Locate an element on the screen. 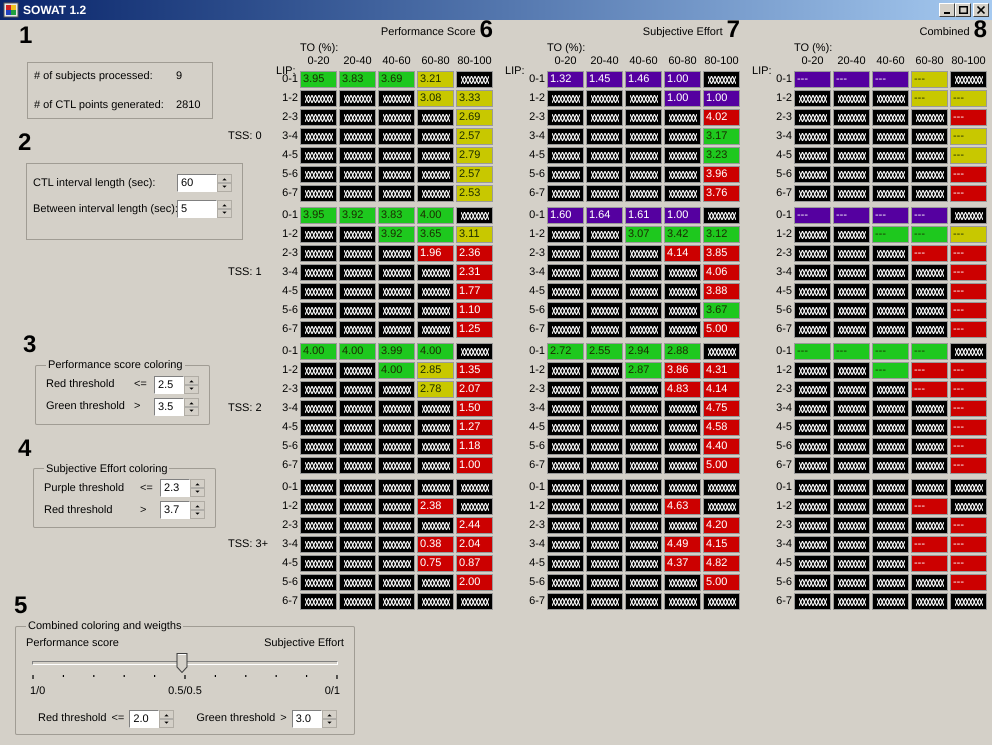 The width and height of the screenshot is (992, 745). score-cell: 4.00 is located at coordinates (435, 215).